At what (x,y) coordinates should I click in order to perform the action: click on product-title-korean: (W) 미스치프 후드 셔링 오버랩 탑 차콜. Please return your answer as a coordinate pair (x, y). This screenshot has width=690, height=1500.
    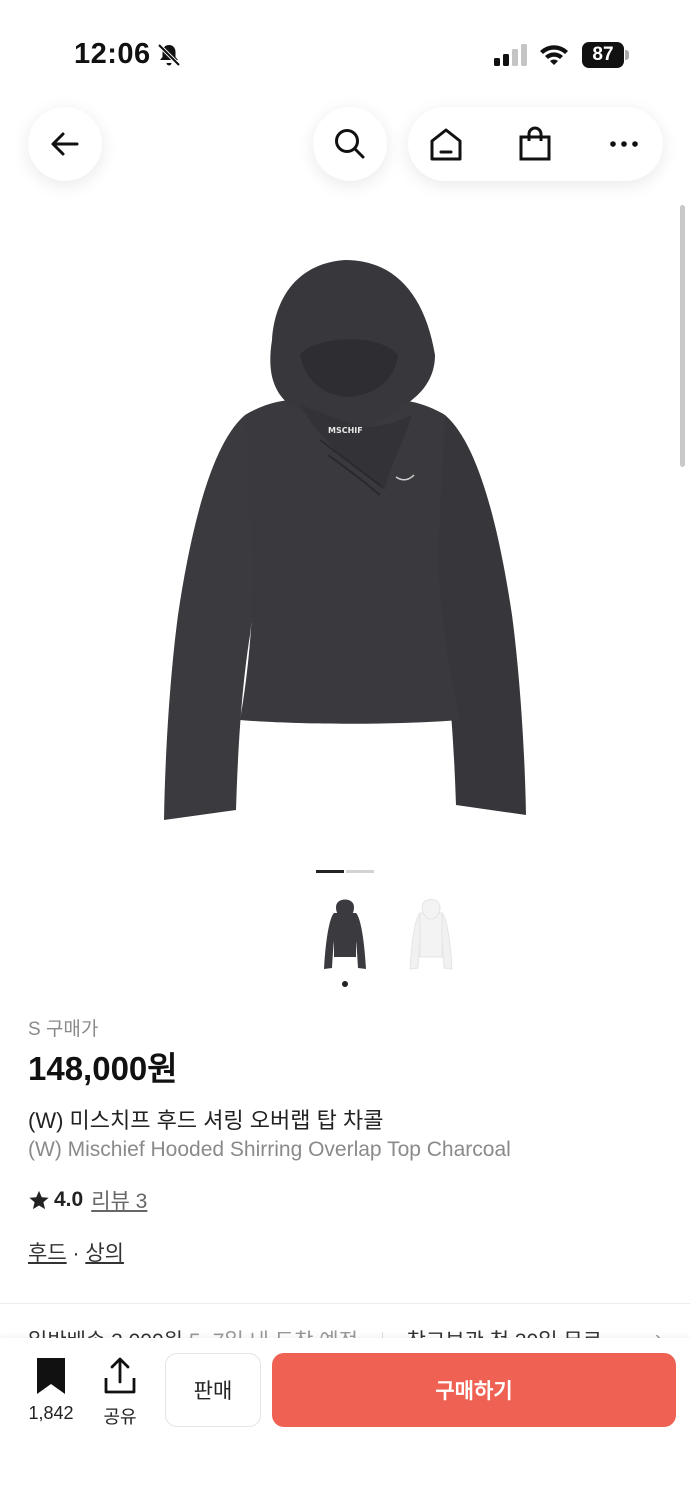
    Looking at the image, I should click on (206, 1120).